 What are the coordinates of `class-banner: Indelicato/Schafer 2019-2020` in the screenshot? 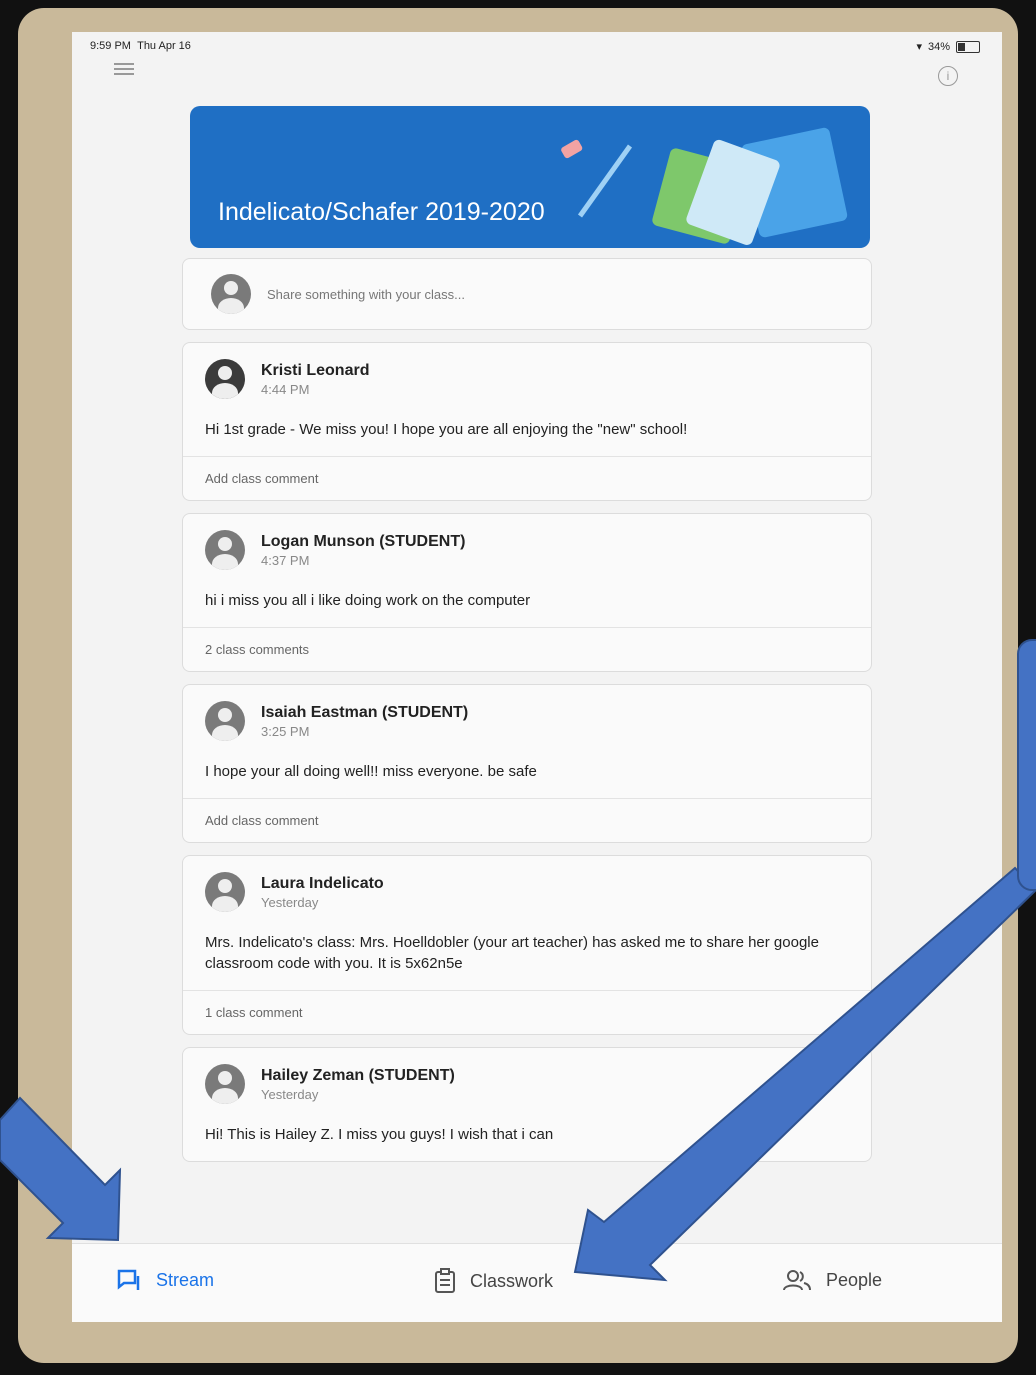 It's located at (530, 177).